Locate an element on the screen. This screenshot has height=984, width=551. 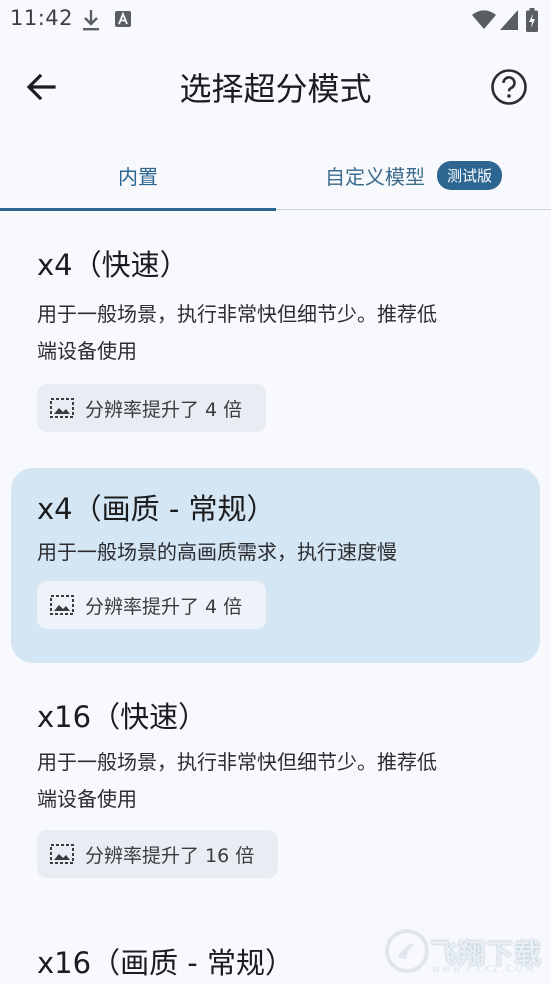
help-button is located at coordinates (509, 87).